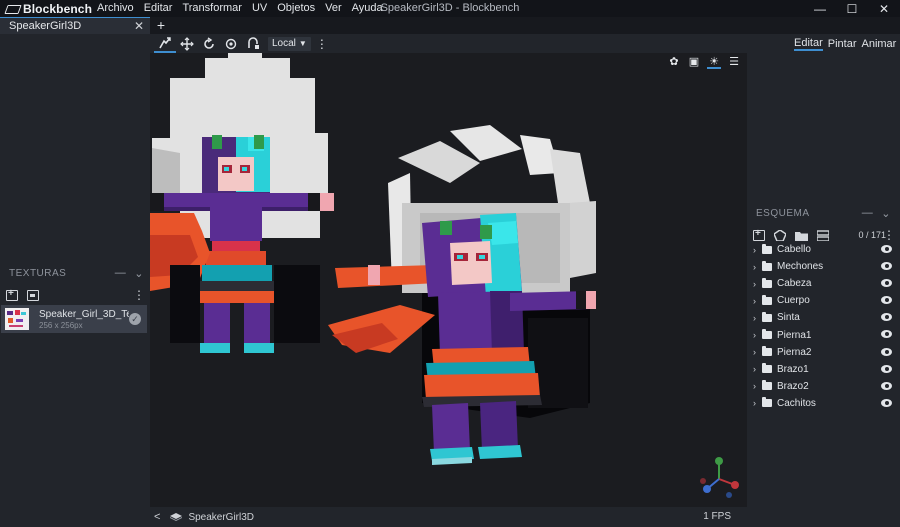 This screenshot has width=900, height=527. Describe the element at coordinates (75, 148) in the screenshot. I see `left-sidebar-empty-area` at that location.